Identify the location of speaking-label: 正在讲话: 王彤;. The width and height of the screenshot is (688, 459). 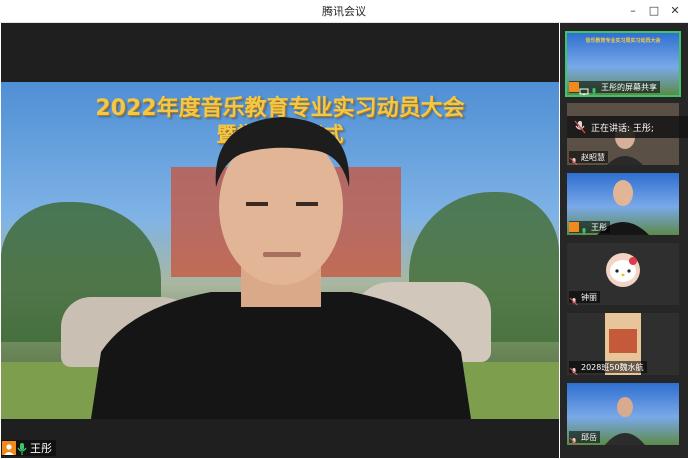
(622, 128).